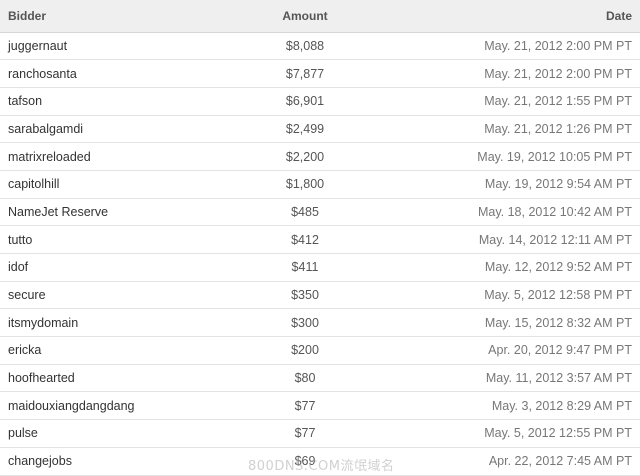  Describe the element at coordinates (305, 461) in the screenshot. I see `amount-cell: $69` at that location.